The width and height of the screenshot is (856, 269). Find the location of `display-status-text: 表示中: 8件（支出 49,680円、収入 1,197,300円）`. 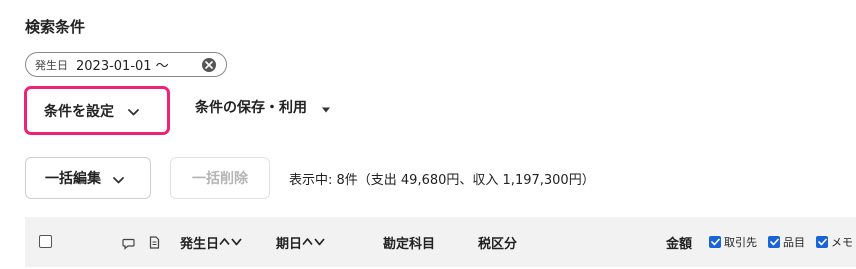

display-status-text: 表示中: 8件（支出 49,680円、収入 1,197,300円） is located at coordinates (442, 180).